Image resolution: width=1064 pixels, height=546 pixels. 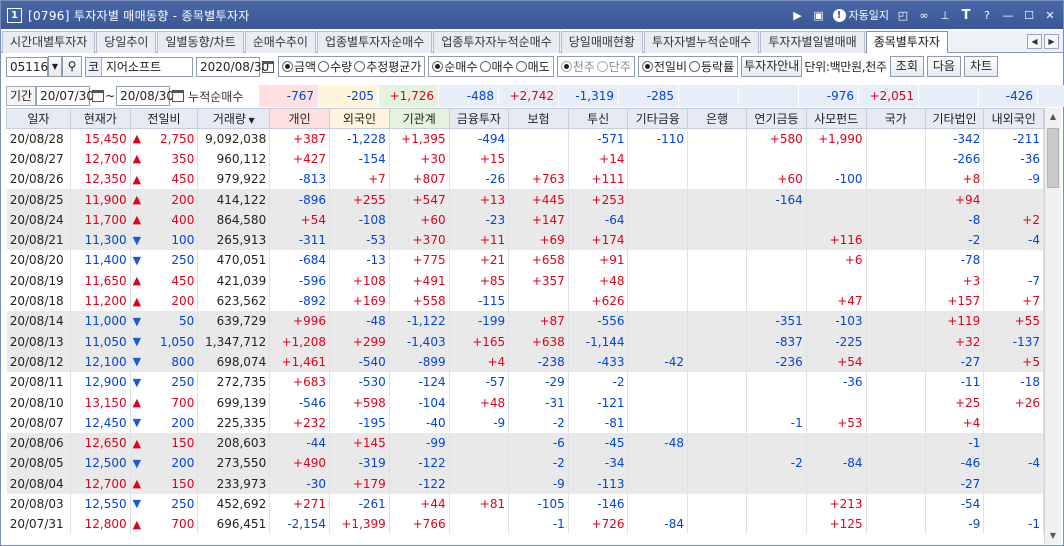 What do you see at coordinates (836, 118) in the screenshot?
I see `column-header: 사모펀드` at bounding box center [836, 118].